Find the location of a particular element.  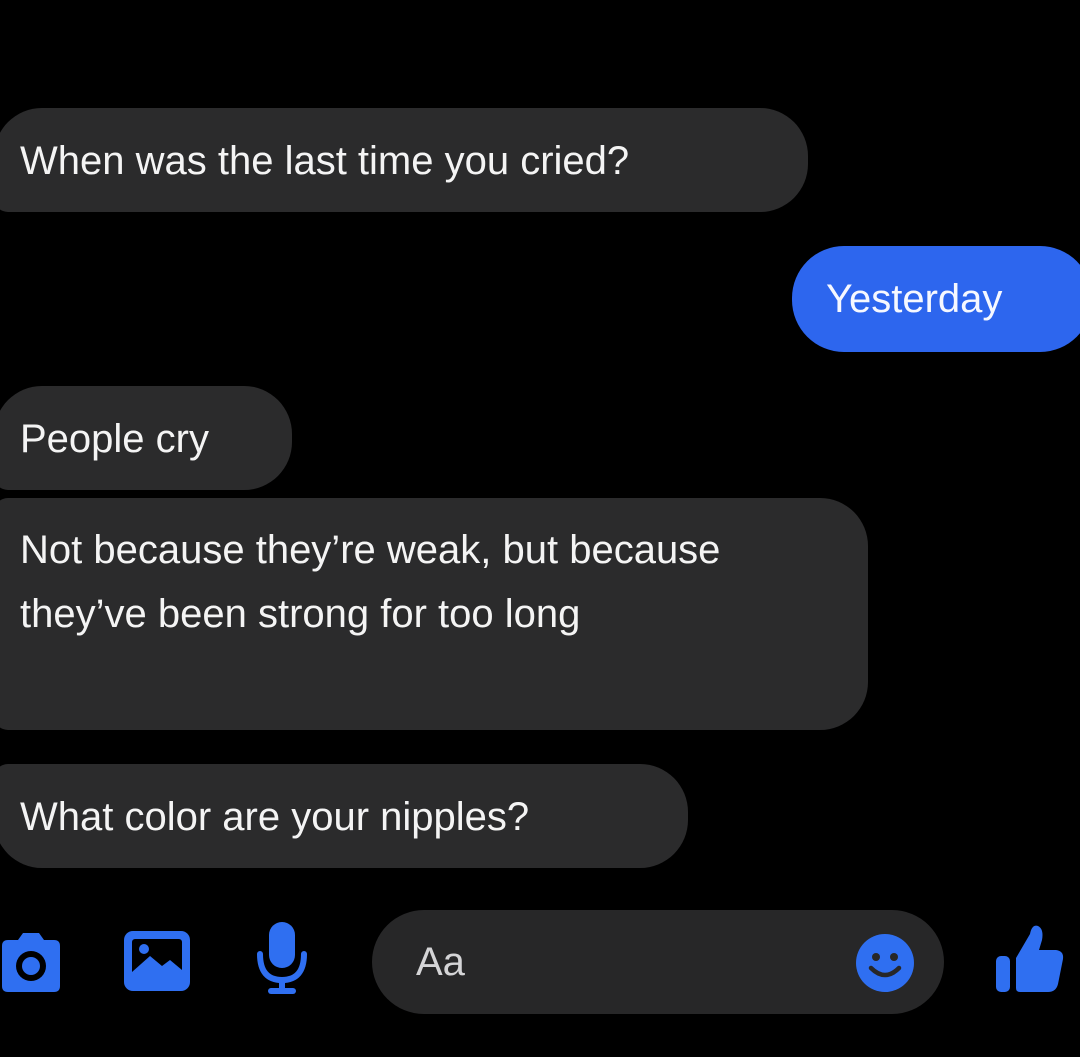

incoming-message: People cry is located at coordinates (146, 438).